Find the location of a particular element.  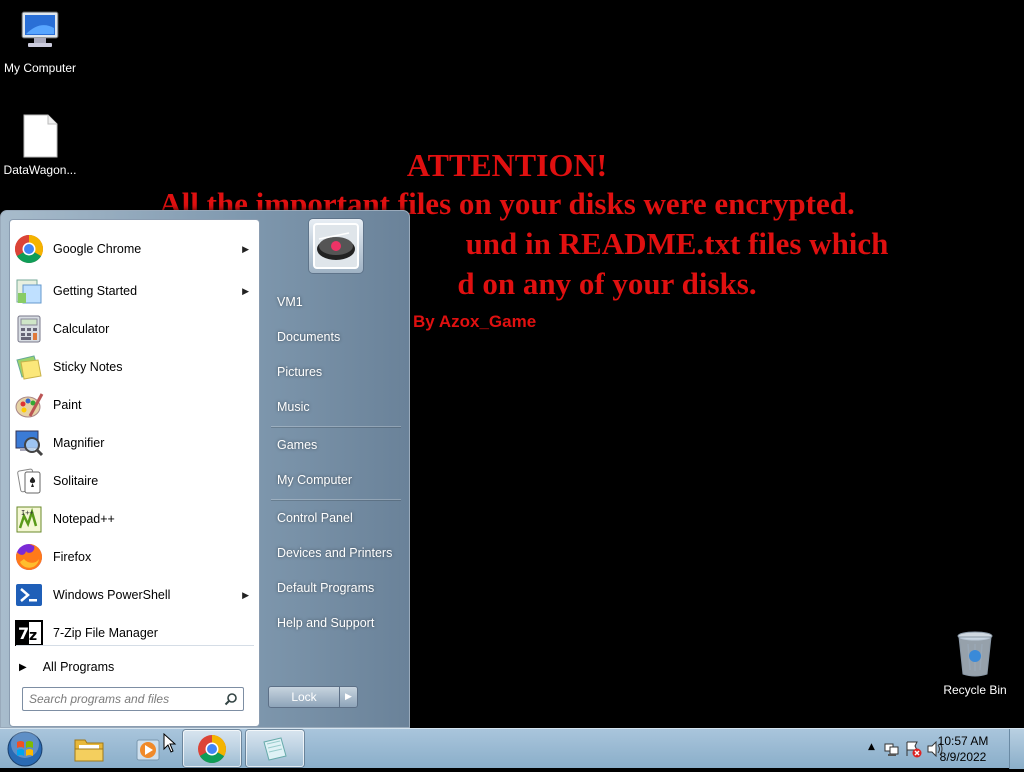

program-sticky-notes: Sticky Notes is located at coordinates (134, 367).